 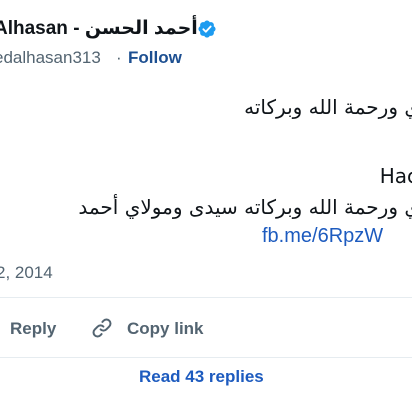 What do you see at coordinates (328, 107) in the screenshot?
I see `tweet-text-line: ي ورحمة الله وبركاته` at bounding box center [328, 107].